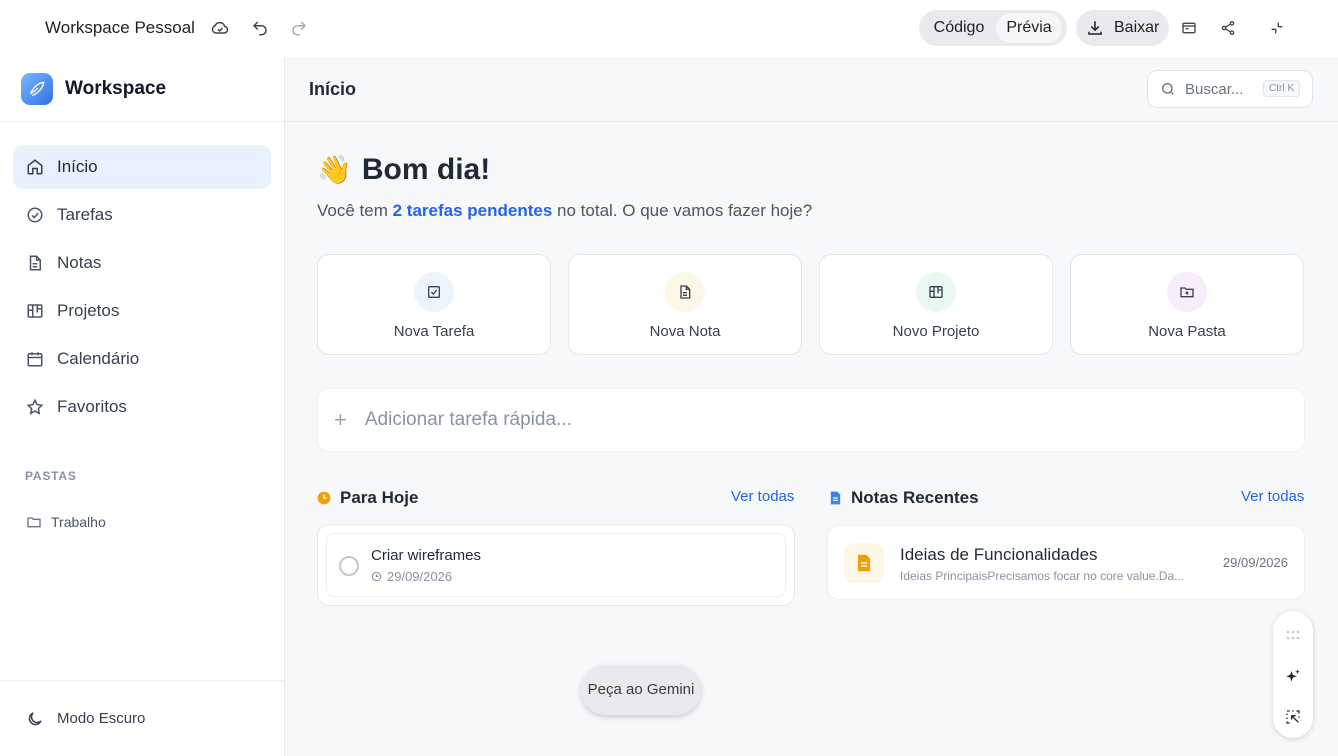 Image resolution: width=1338 pixels, height=756 pixels. Describe the element at coordinates (1293, 717) in the screenshot. I see `select-element-icon` at that location.